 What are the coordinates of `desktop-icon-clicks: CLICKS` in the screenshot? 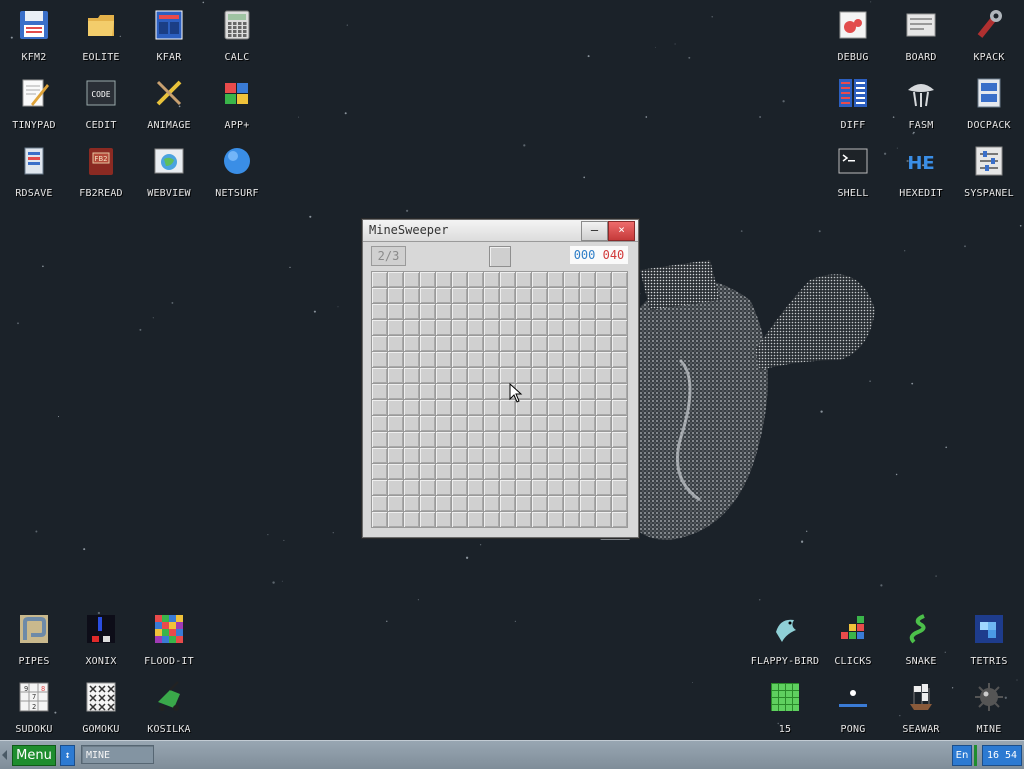 It's located at (853, 637).